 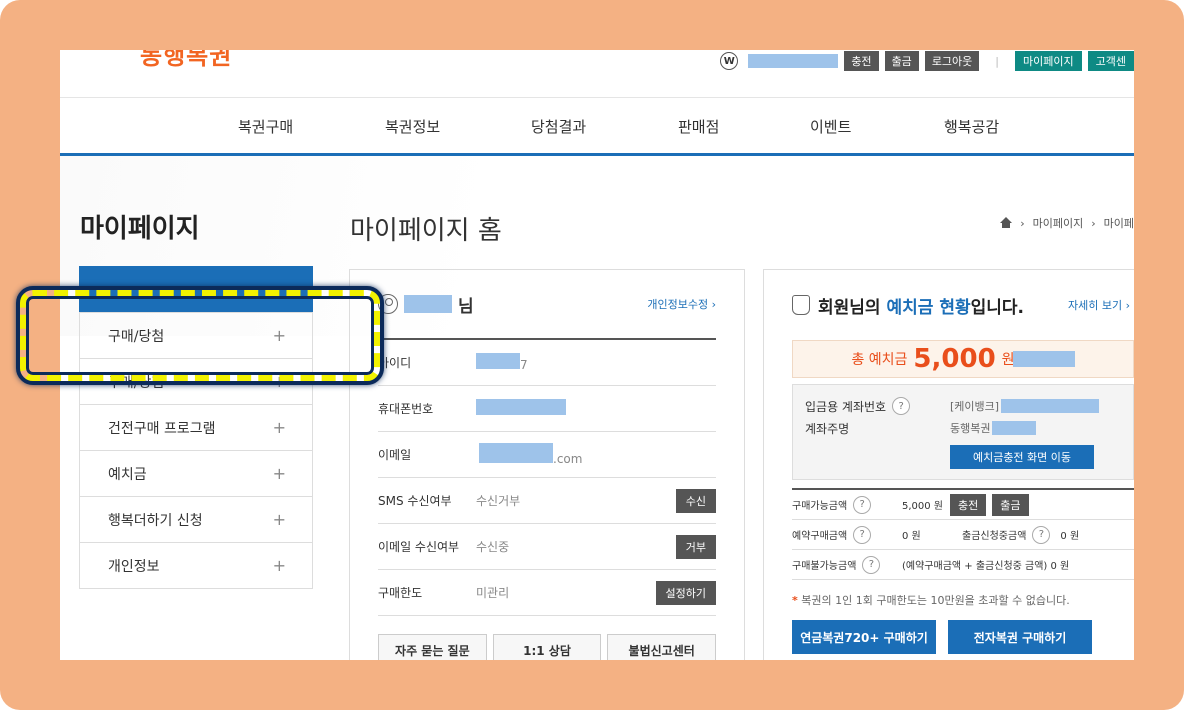 I want to click on sidebar-item-purchase: 구매/당첨 +, so click(x=196, y=335).